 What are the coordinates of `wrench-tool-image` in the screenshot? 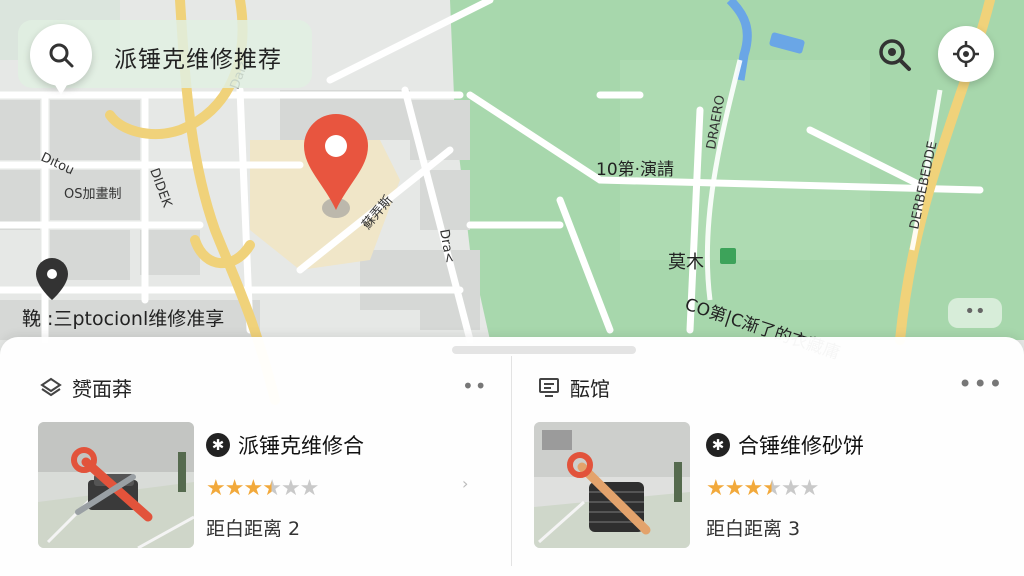 It's located at (116, 485).